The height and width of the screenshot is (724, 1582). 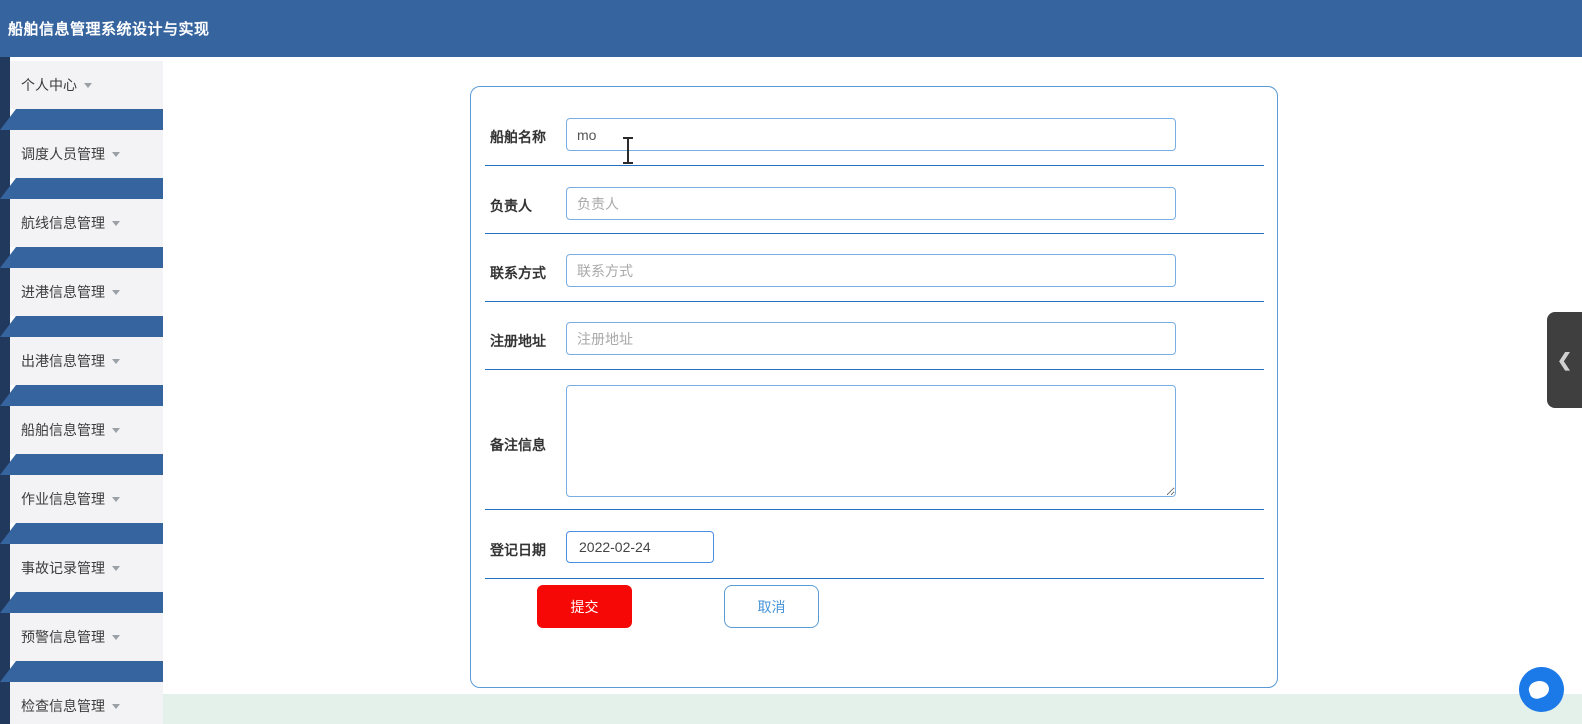 I want to click on sidebar-item-route-info-mgmt: 航线信息管理, so click(x=86, y=223).